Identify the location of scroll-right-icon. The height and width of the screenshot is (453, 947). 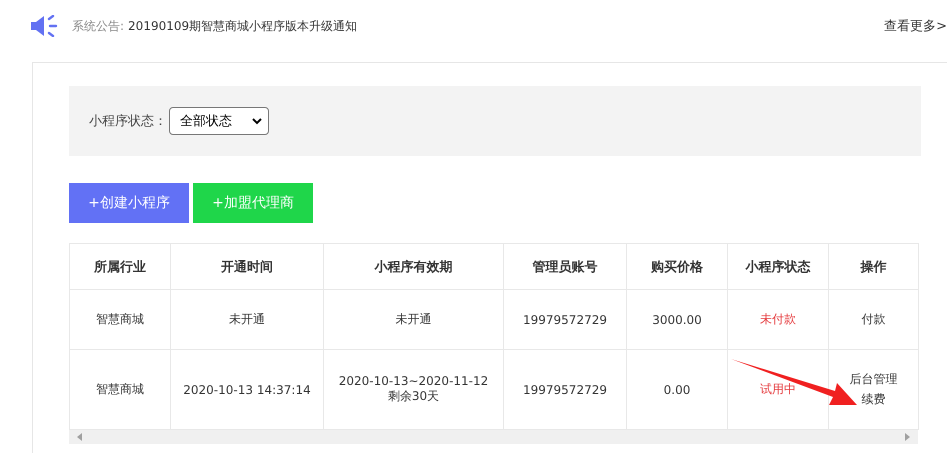
(907, 437).